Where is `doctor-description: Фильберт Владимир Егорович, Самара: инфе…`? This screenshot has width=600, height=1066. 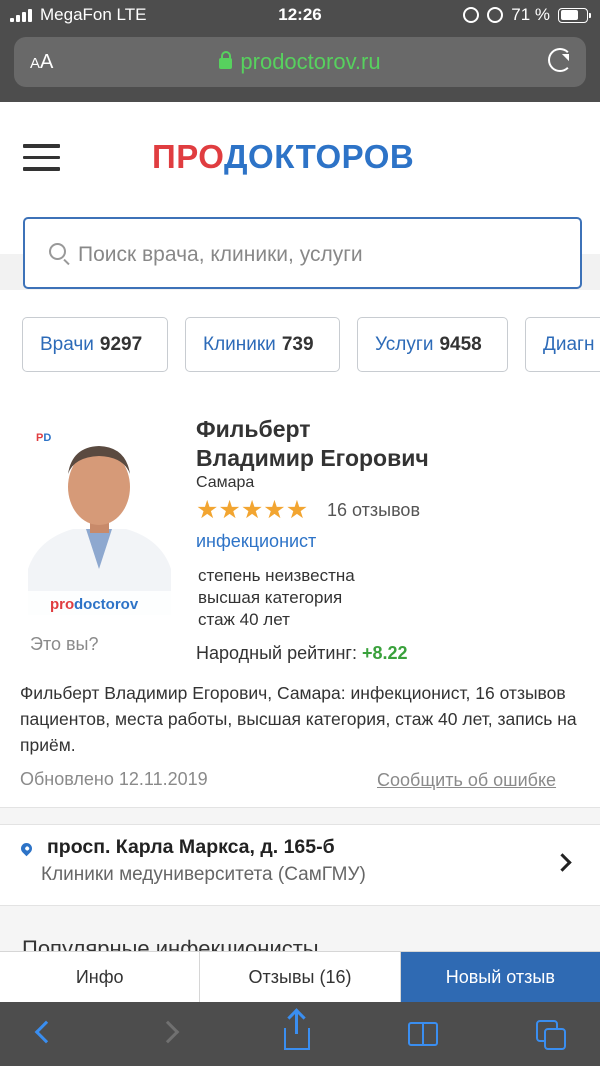 doctor-description: Фильберт Владимир Егорович, Самара: инфе… is located at coordinates (298, 719).